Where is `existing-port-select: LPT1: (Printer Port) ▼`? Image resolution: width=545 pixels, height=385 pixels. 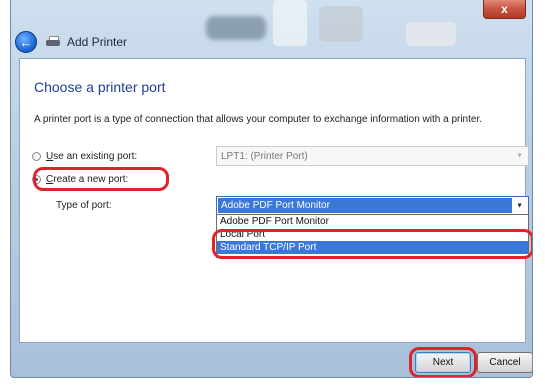 existing-port-select: LPT1: (Printer Port) ▼ is located at coordinates (372, 156).